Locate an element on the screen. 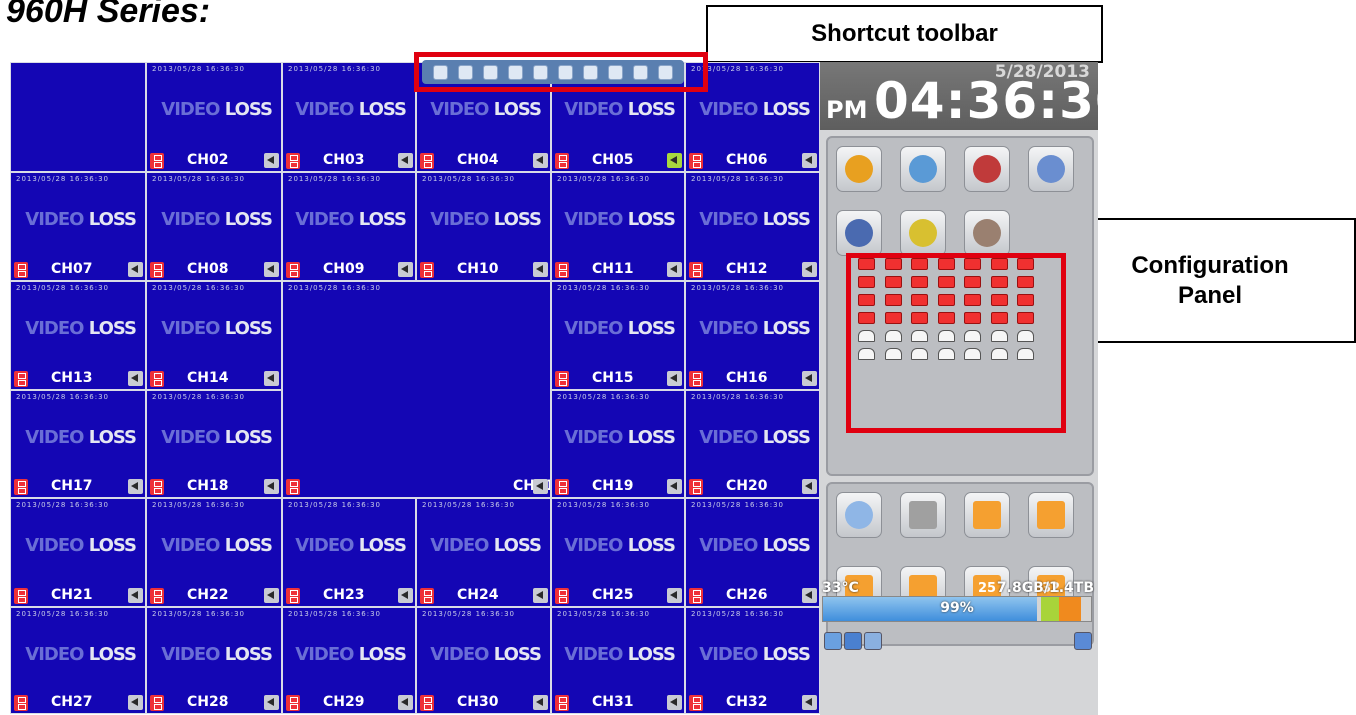 The image size is (1356, 715). globe-icon is located at coordinates (873, 641).